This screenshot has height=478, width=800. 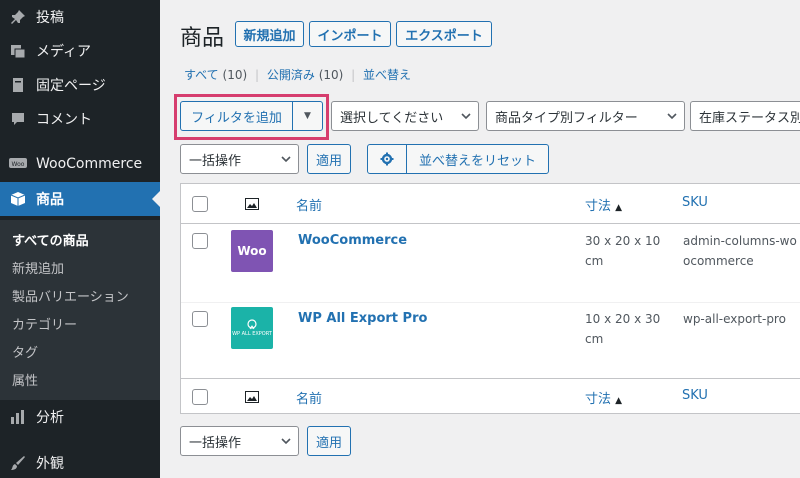 I want to click on paintbrush-icon, so click(x=18, y=463).